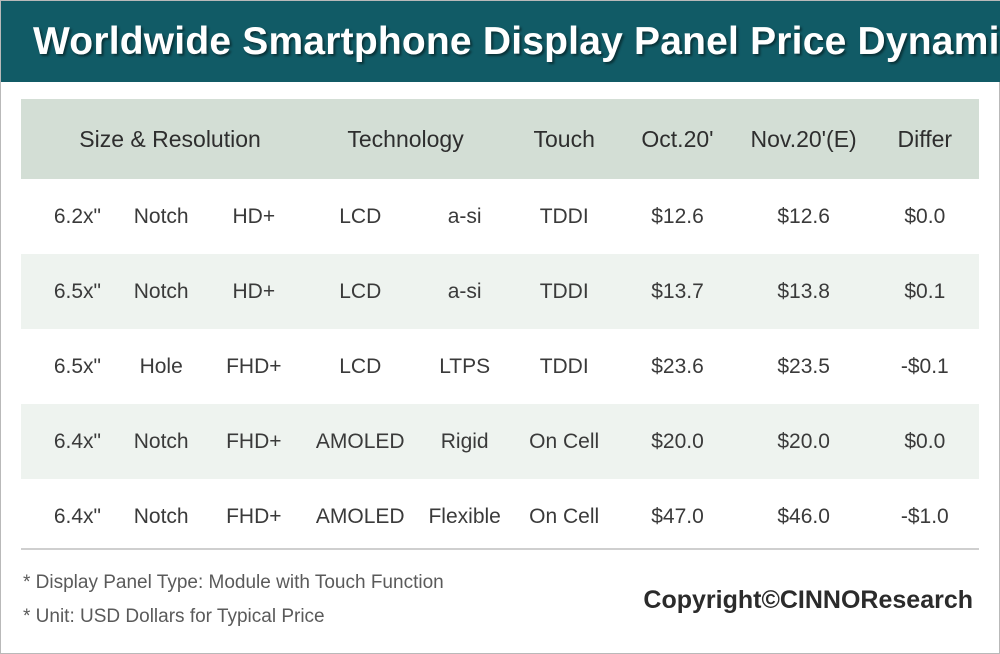  I want to click on copyright-label: Copyright©CINNOResearch, so click(808, 600).